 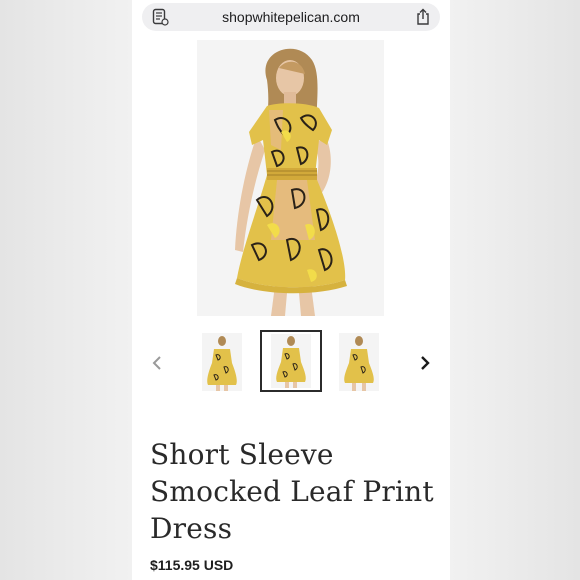 What do you see at coordinates (292, 491) in the screenshot?
I see `product-title: Short Sleeve Smocked Leaf Print Dress` at bounding box center [292, 491].